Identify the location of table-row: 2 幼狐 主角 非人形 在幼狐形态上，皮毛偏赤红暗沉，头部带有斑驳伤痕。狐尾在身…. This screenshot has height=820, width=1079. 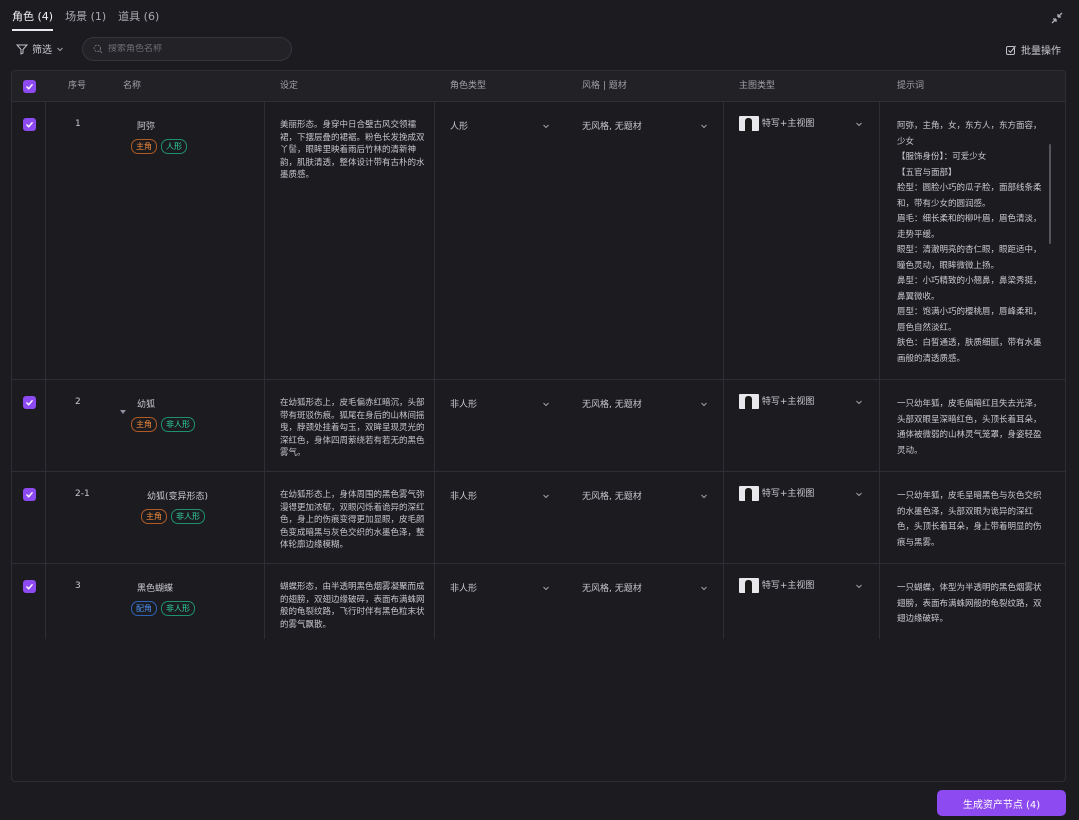
(538, 426).